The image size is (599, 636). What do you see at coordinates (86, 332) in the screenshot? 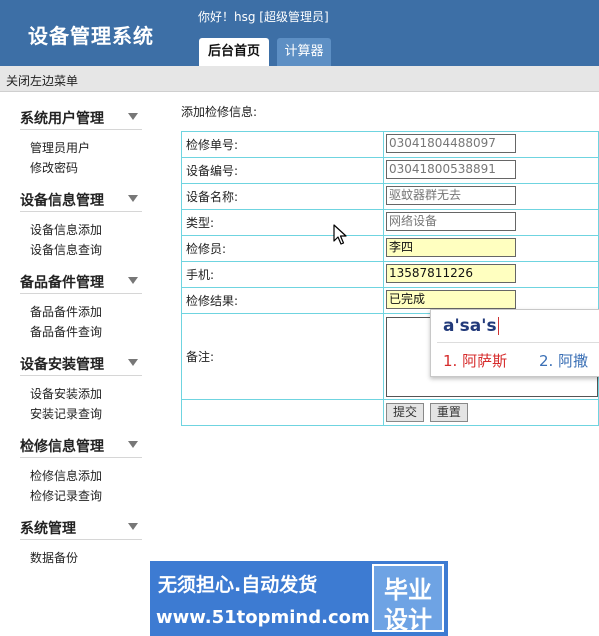
I see `sidebar-item-spare-query: 备品备件查询` at bounding box center [86, 332].